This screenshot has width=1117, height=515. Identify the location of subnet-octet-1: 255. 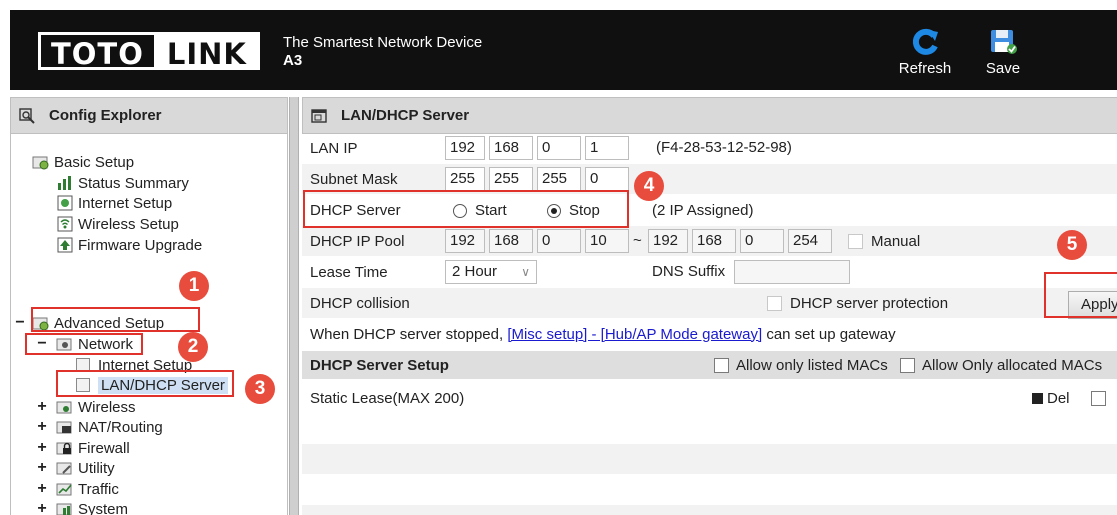
(465, 179).